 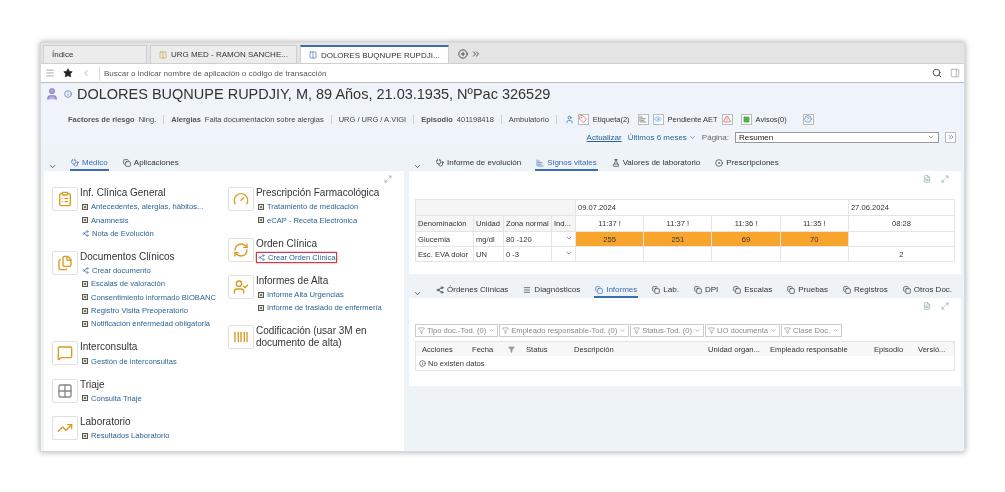 I want to click on back-icon, so click(x=86, y=73).